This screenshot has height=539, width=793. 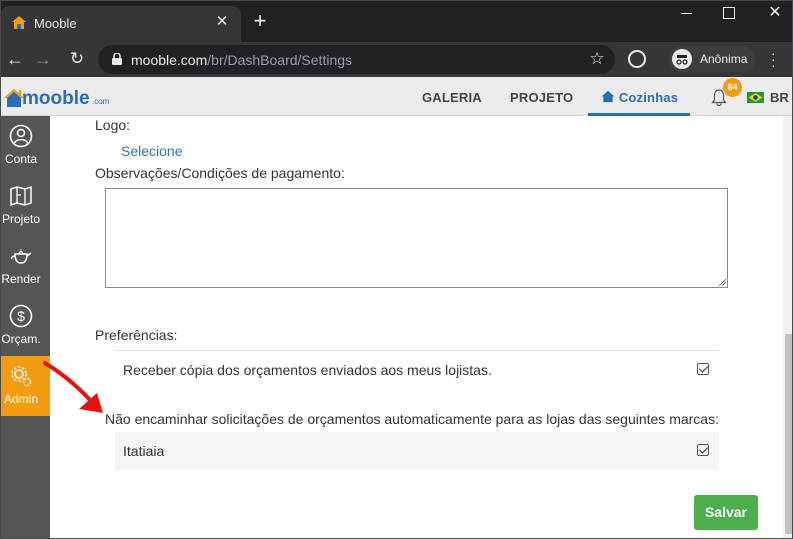 I want to click on resize-grip-icon, so click(x=722, y=282).